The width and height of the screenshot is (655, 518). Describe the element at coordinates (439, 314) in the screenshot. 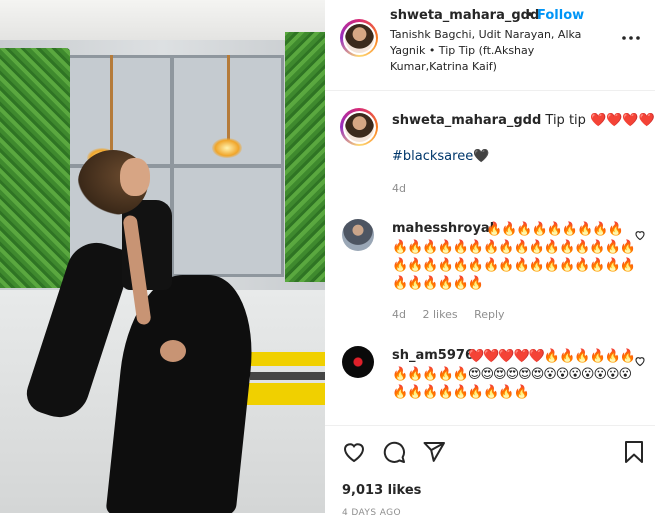

I see `comment-likes: 2 likes` at that location.